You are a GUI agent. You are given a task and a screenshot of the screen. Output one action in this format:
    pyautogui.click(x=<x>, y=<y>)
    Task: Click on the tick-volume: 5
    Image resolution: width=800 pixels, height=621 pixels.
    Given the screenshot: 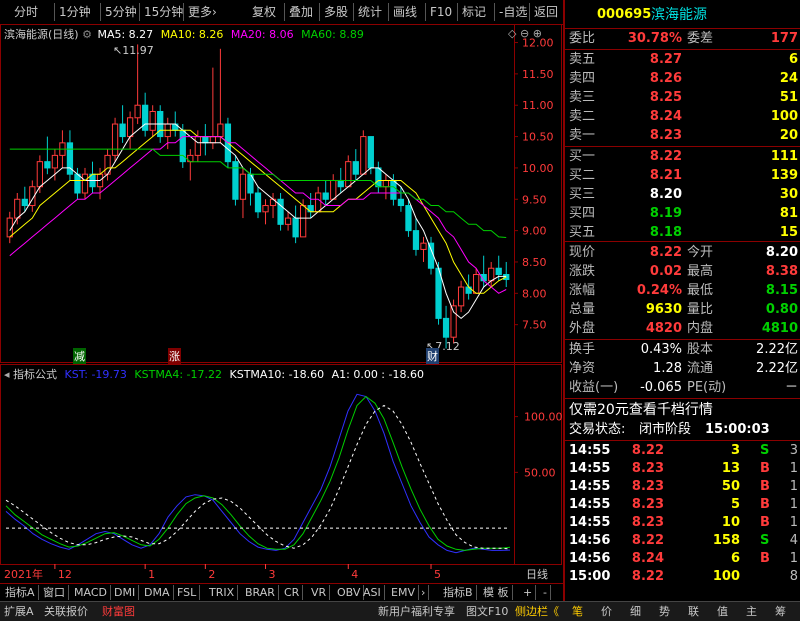 What is the action you would take?
    pyautogui.click(x=735, y=504)
    